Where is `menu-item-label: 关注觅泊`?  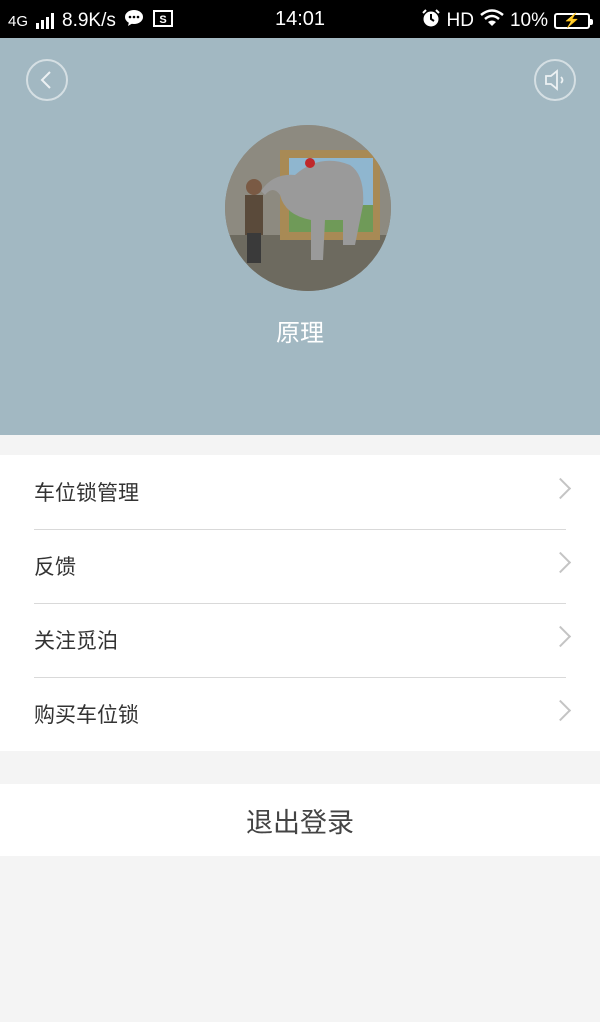
menu-item-label: 关注觅泊 is located at coordinates (76, 641).